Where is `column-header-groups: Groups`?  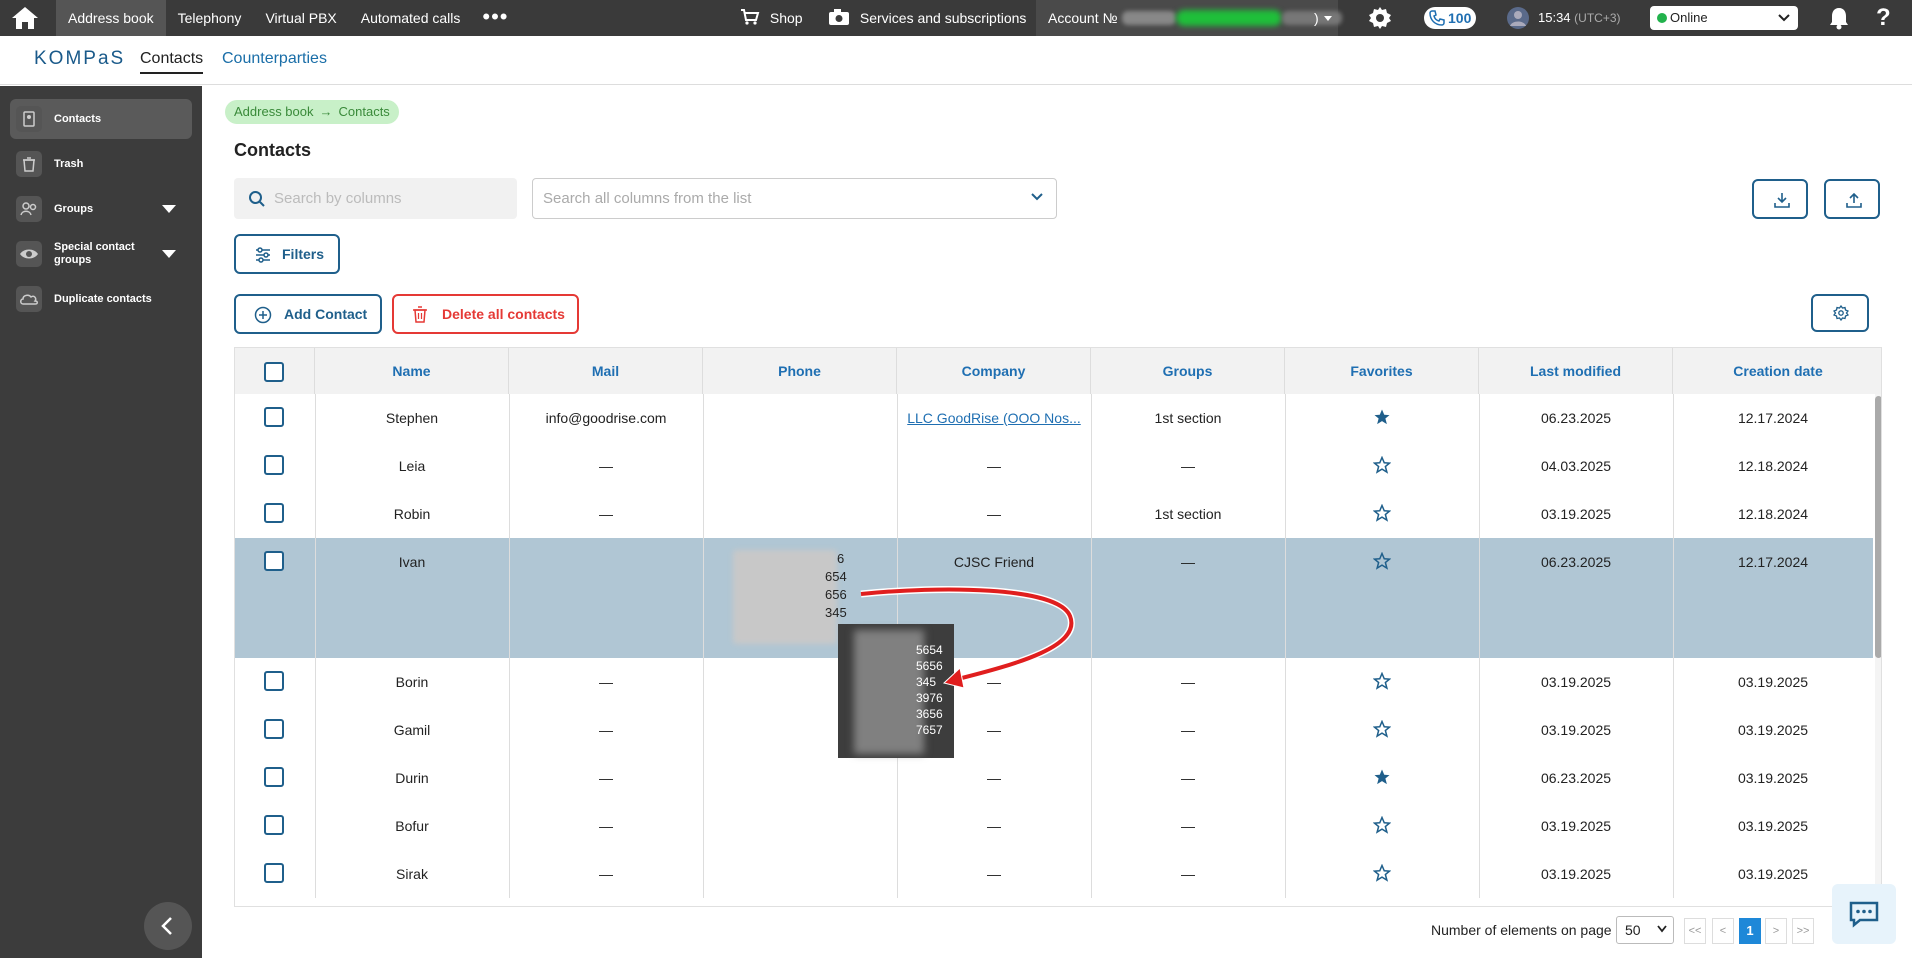 column-header-groups: Groups is located at coordinates (1188, 371).